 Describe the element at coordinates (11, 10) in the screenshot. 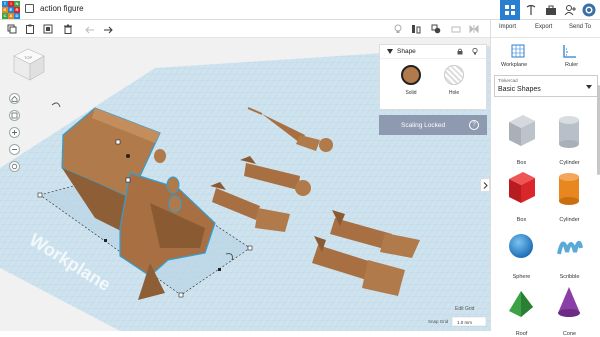

I see `tinkercad-logo: T I N K E R C A D` at that location.